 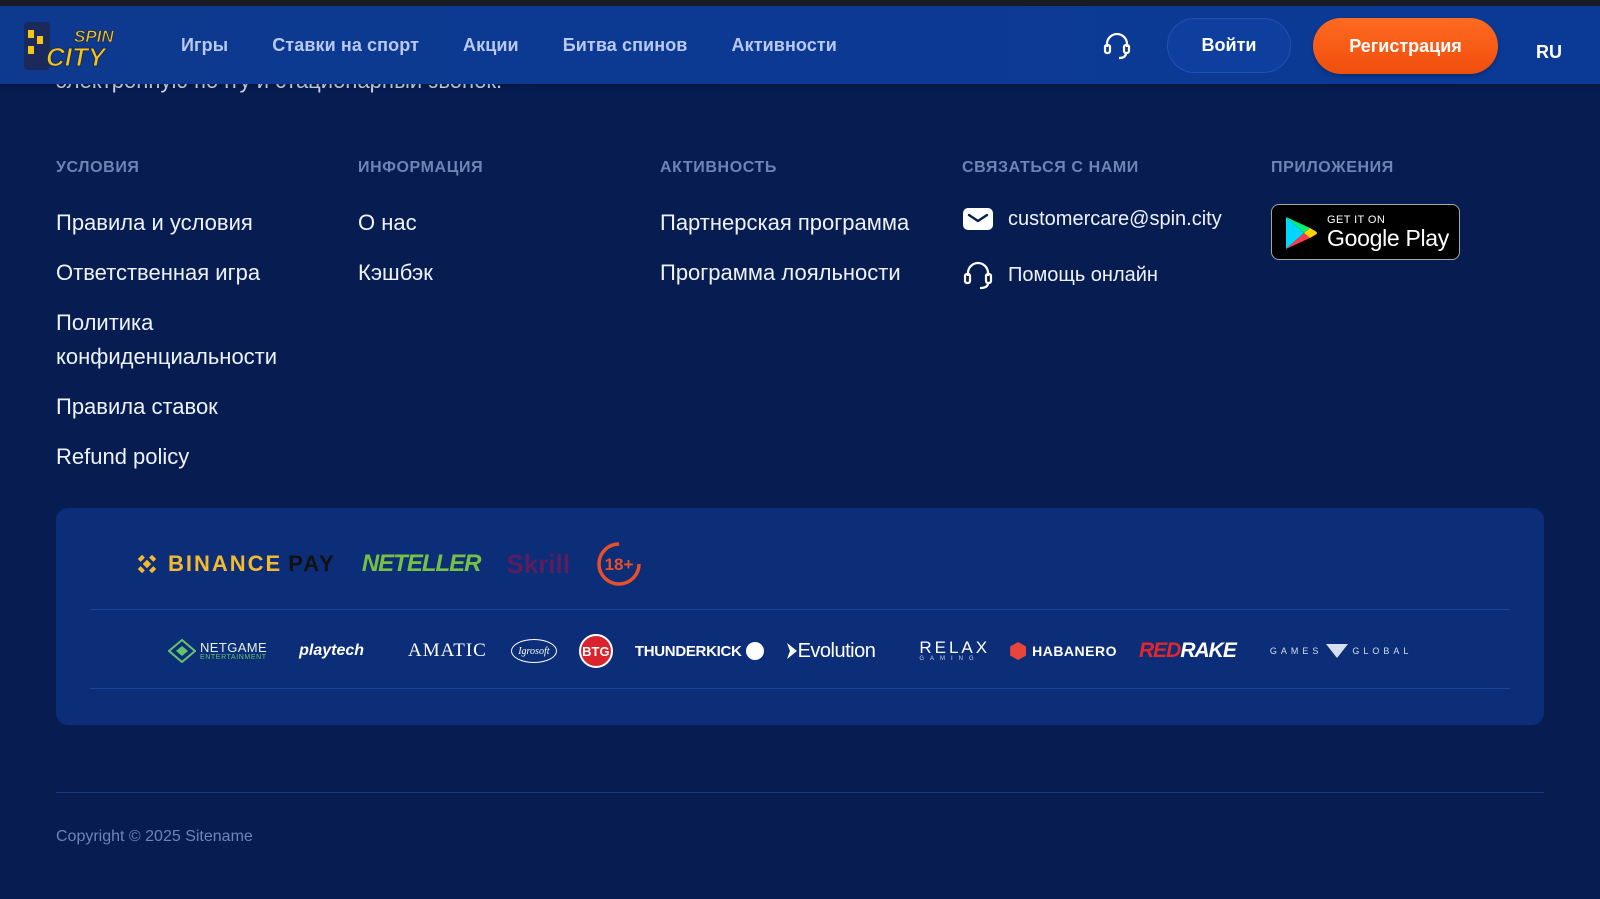 What do you see at coordinates (1074, 651) in the screenshot?
I see `habanero-text: HABANERO` at bounding box center [1074, 651].